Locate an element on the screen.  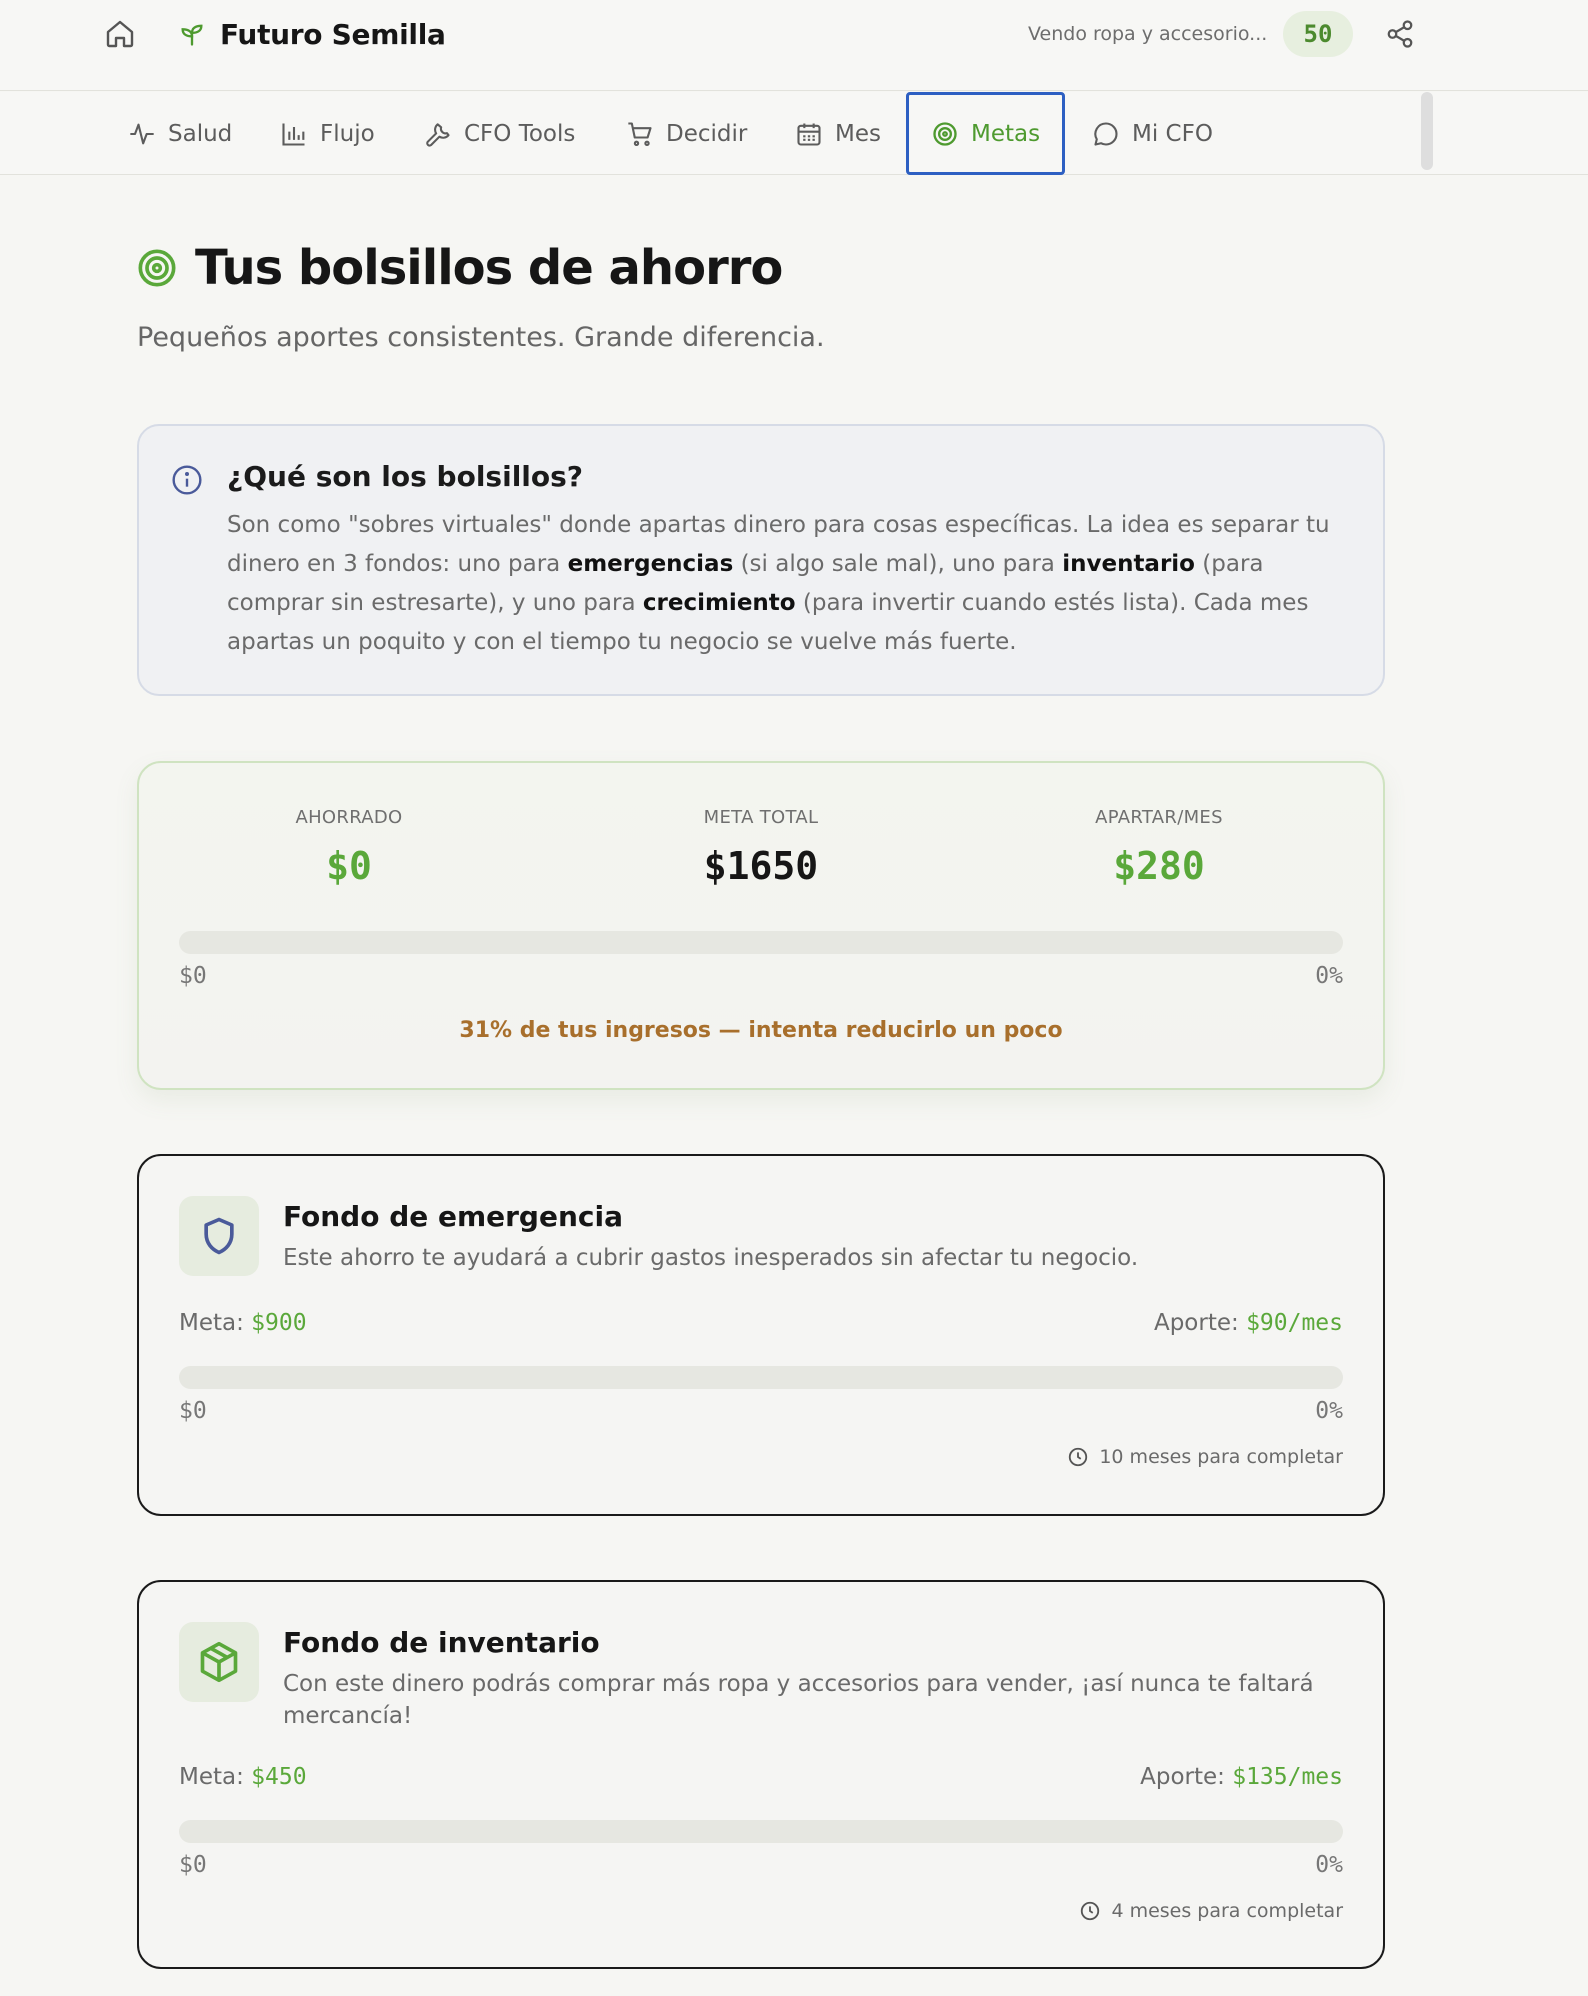
completion-text: 4 meses para completar is located at coordinates (1227, 1911).